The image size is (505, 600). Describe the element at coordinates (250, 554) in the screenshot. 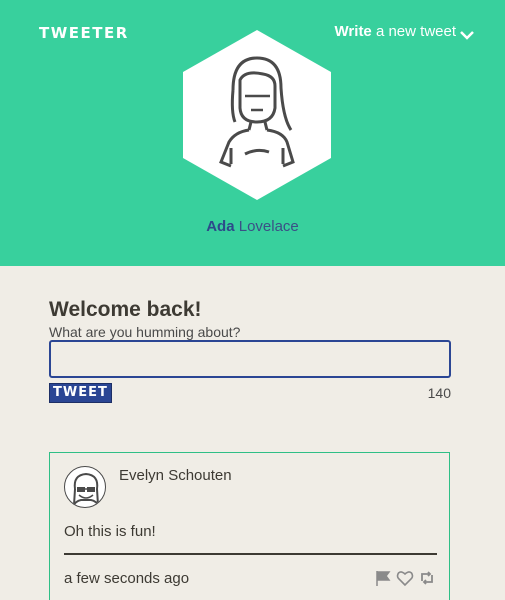

I see `divider` at that location.